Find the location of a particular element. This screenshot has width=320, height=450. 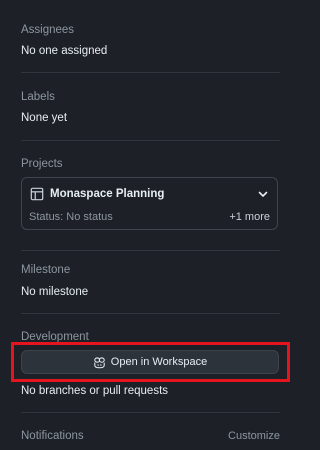

projects-section: Projects is located at coordinates (150, 164).